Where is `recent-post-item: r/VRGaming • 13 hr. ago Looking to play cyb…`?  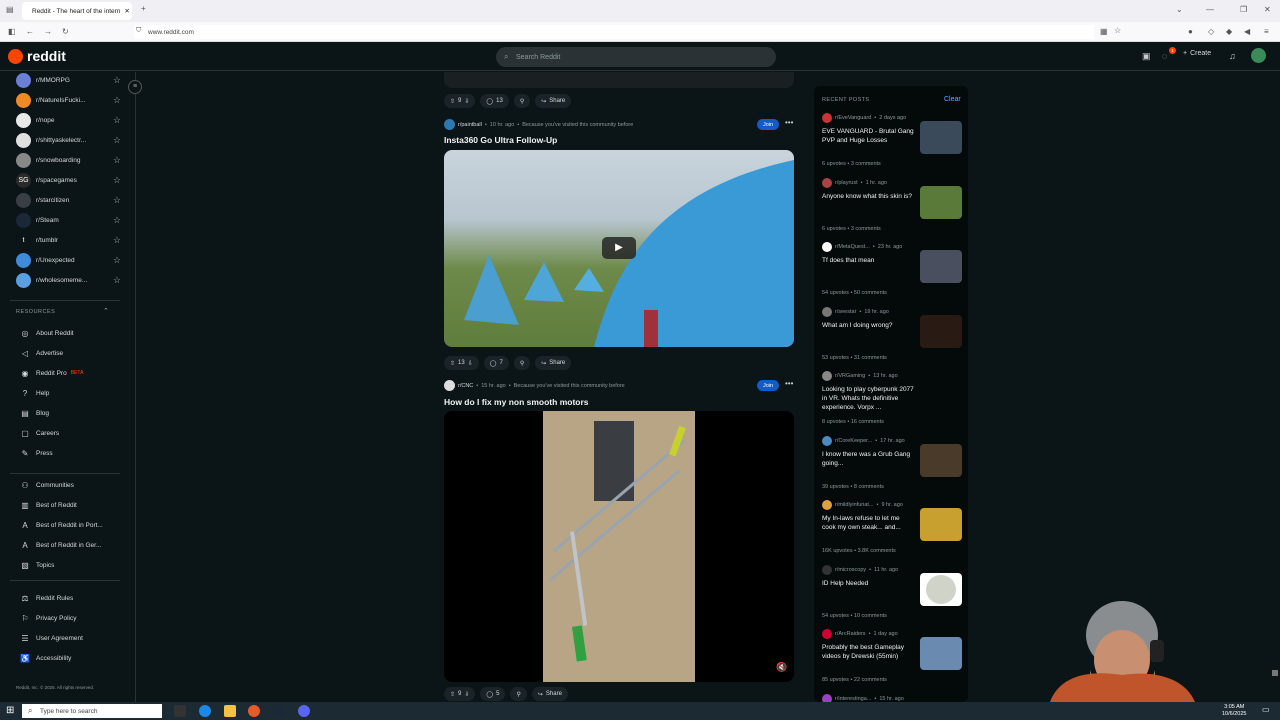
recent-post-item: r/VRGaming • 13 hr. ago Looking to play cyb… is located at coordinates (892, 401).